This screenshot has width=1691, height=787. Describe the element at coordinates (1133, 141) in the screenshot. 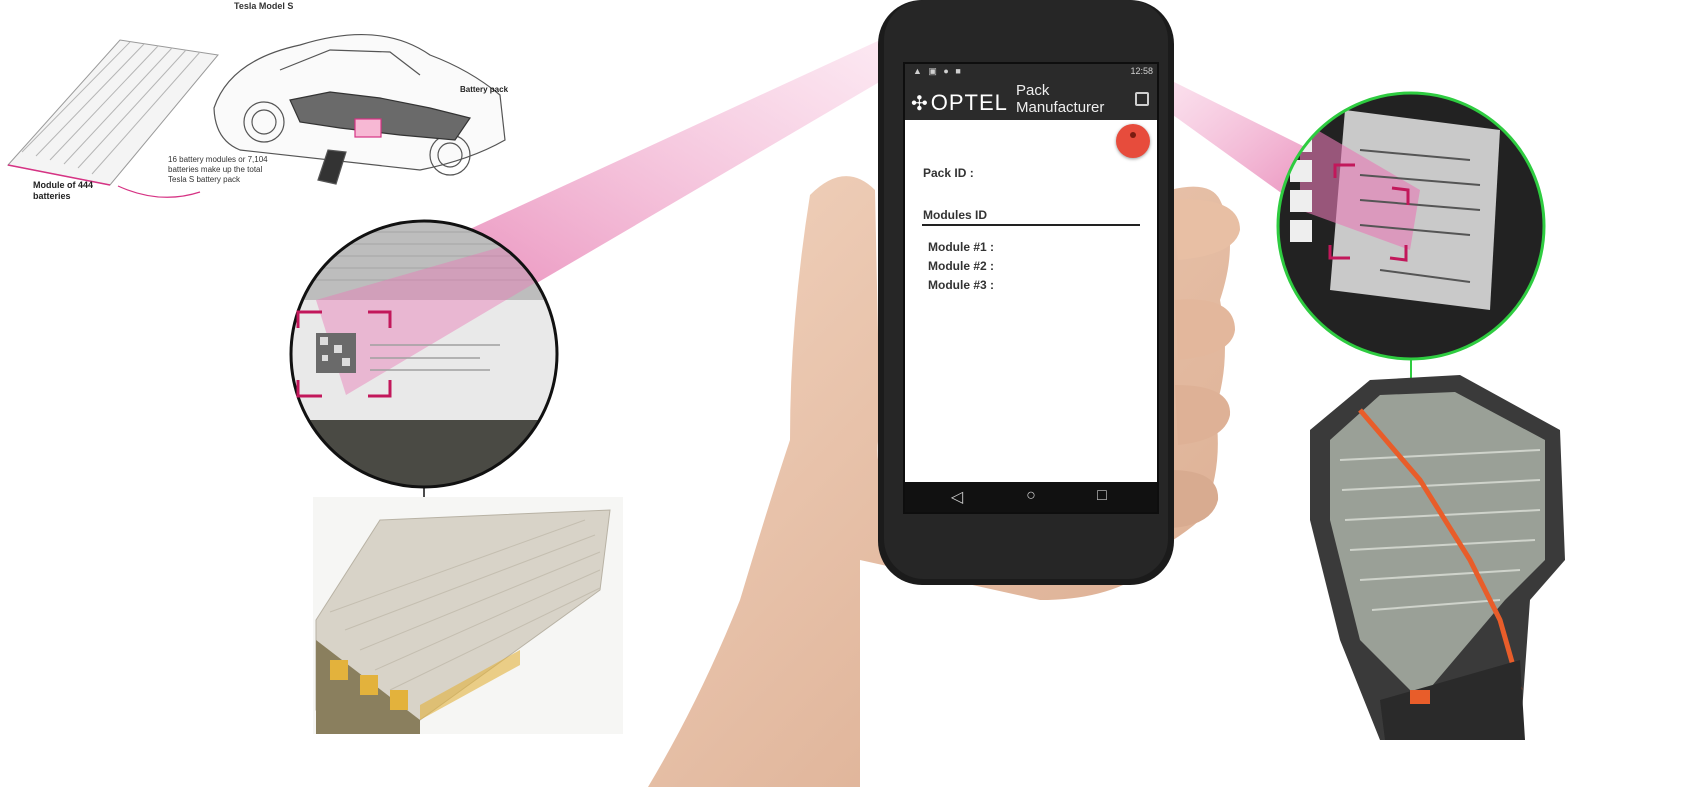

I see `scan-button` at that location.